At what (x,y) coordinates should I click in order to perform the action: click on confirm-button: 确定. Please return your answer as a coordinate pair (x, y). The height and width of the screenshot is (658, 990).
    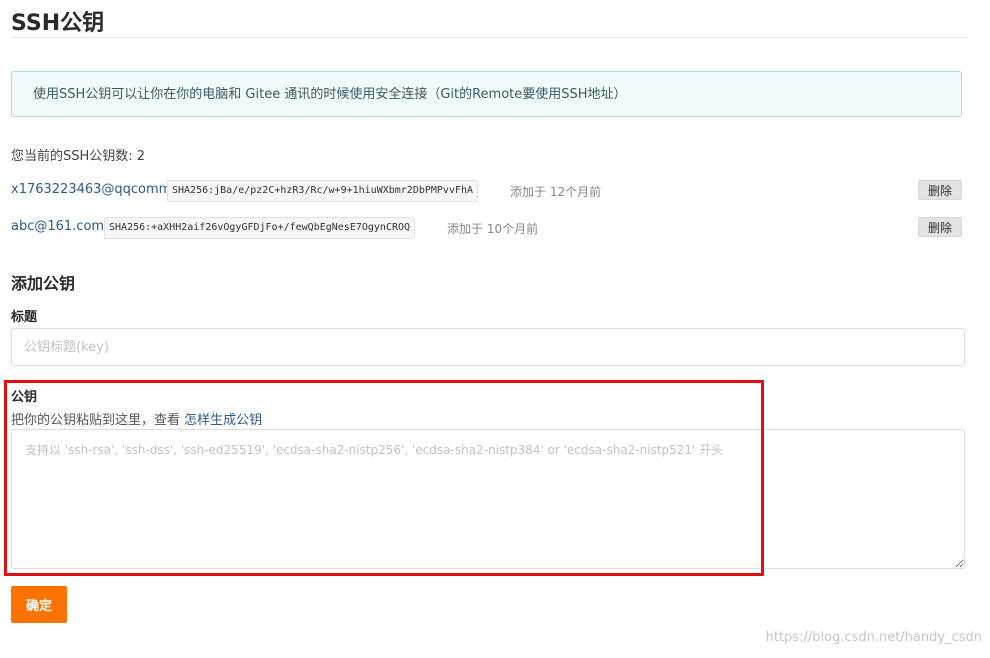
    Looking at the image, I should click on (39, 604).